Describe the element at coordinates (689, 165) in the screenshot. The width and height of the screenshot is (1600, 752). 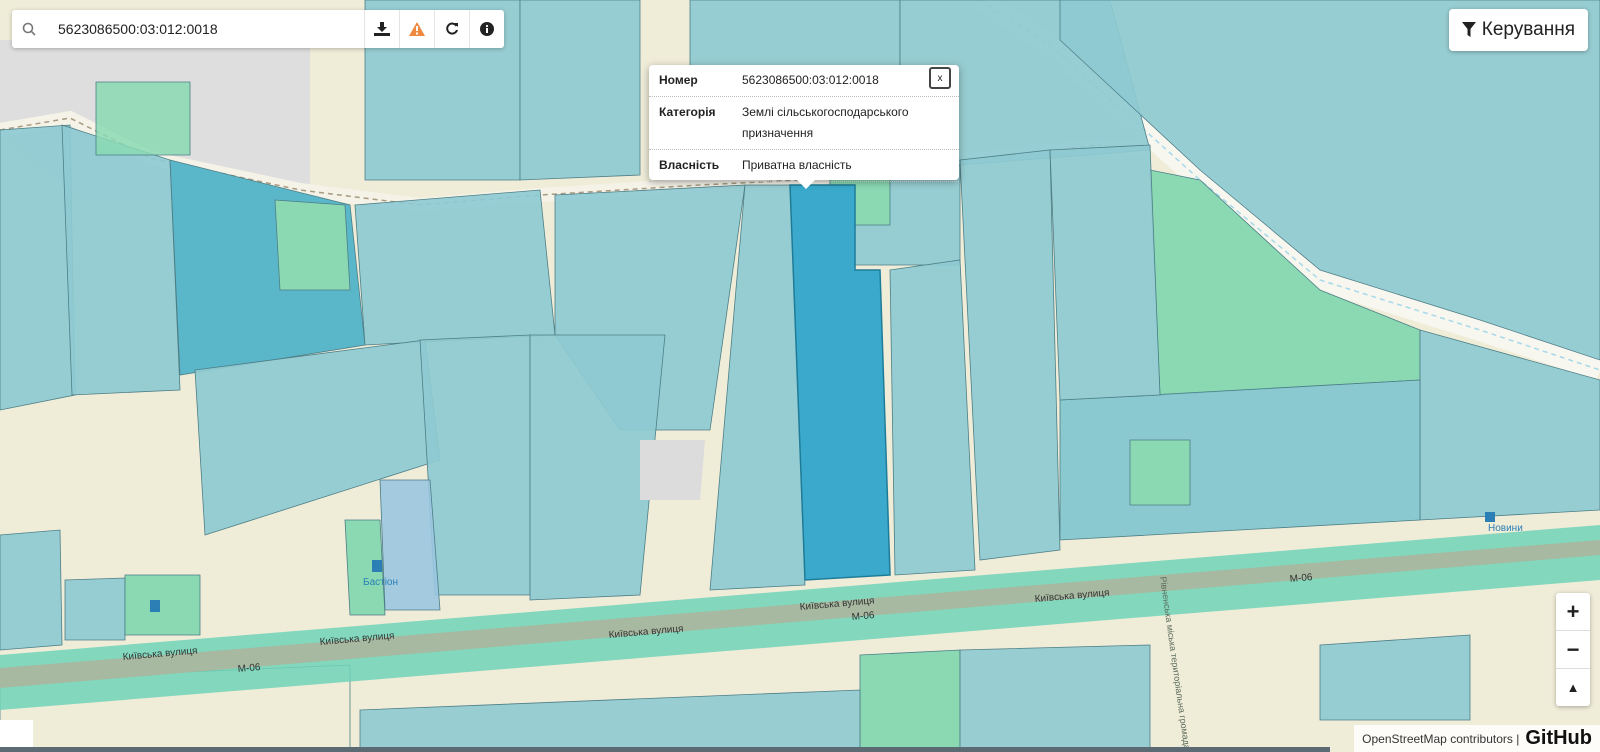
I see `popup-key: Власність` at that location.